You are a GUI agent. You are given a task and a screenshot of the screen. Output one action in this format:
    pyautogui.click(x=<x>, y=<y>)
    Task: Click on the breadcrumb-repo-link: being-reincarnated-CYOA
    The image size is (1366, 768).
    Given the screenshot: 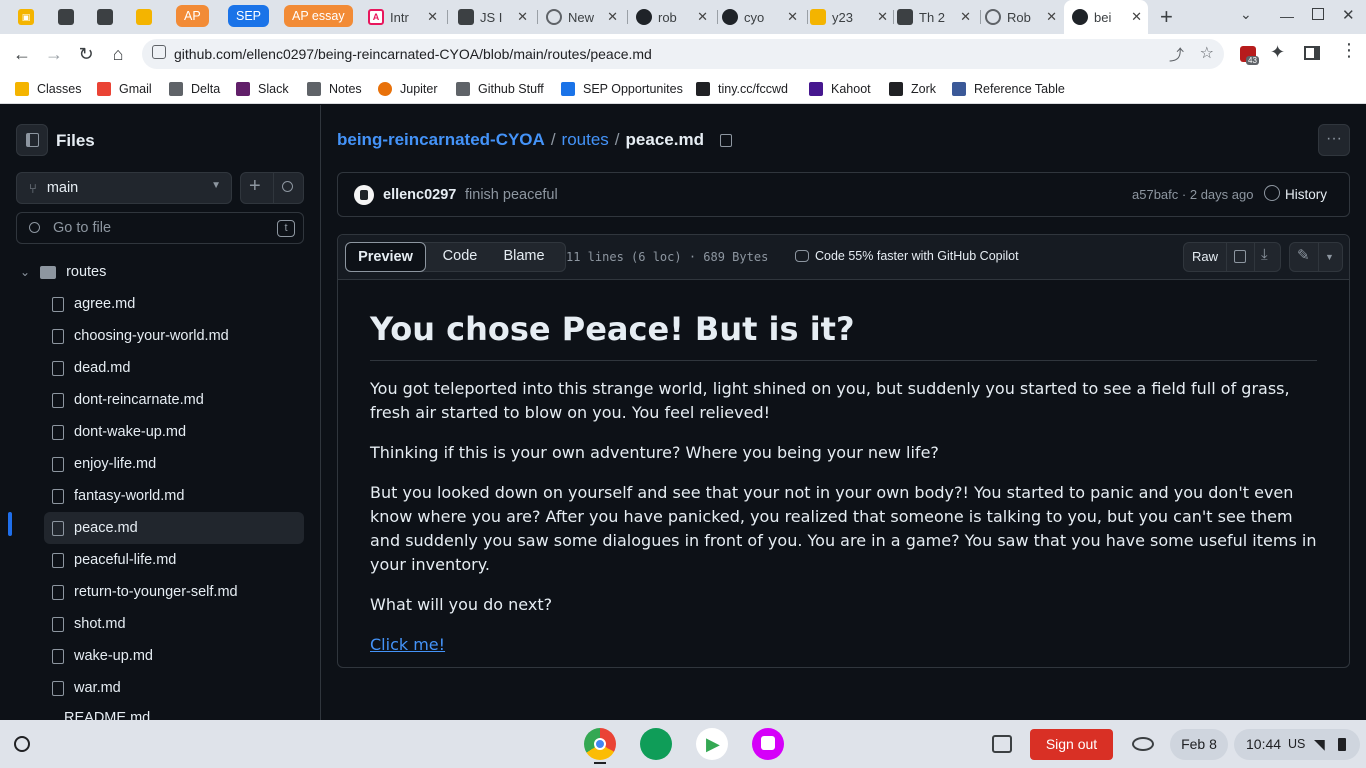 What is the action you would take?
    pyautogui.click(x=441, y=140)
    